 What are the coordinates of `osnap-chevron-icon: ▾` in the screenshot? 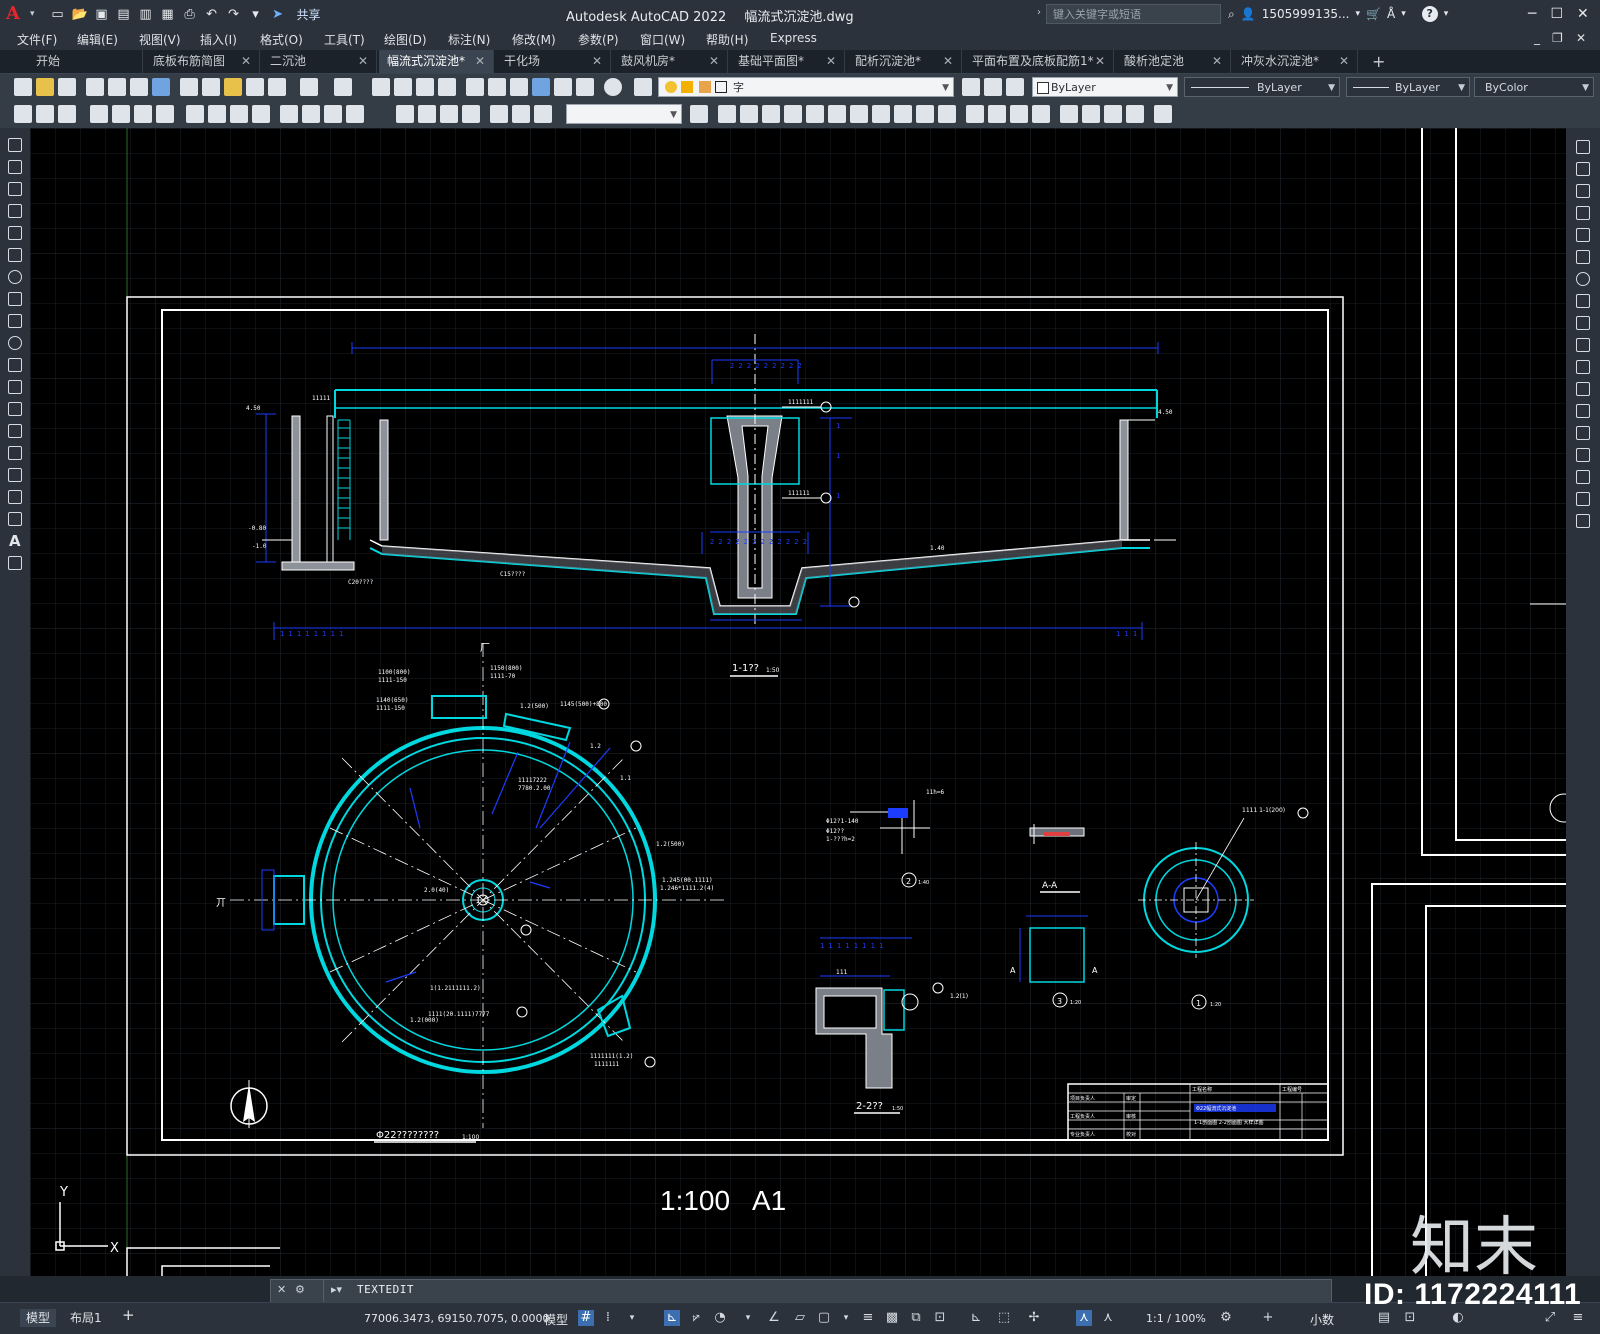 It's located at (846, 1318).